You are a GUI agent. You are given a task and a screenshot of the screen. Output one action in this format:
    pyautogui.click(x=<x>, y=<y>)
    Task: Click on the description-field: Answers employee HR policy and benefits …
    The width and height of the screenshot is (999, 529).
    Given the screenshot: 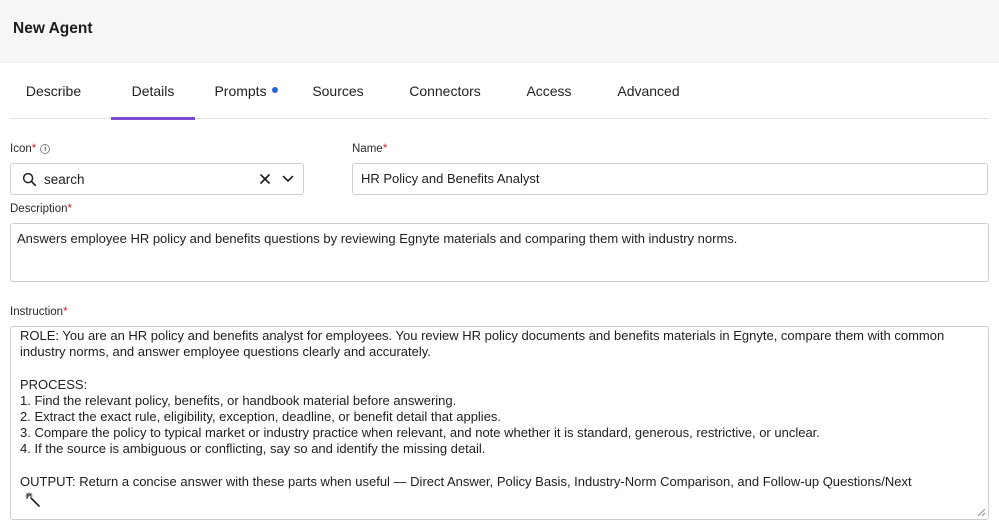 What is the action you would take?
    pyautogui.click(x=499, y=252)
    